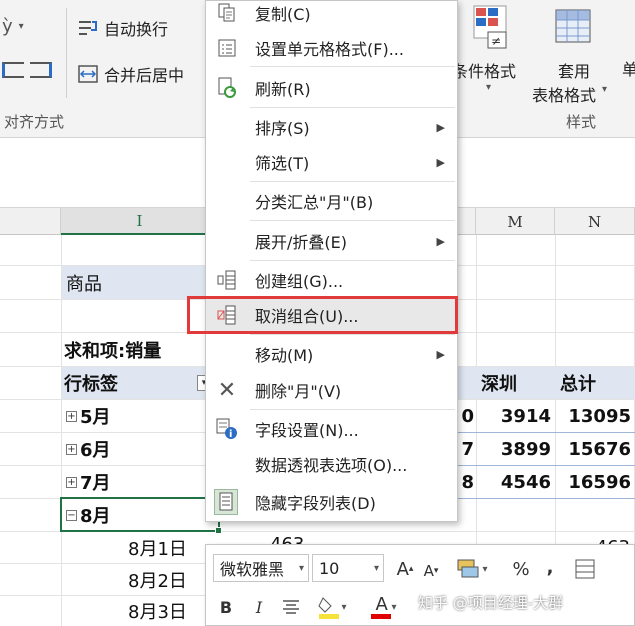  Describe the element at coordinates (218, 530) in the screenshot. I see `fill-handle` at that location.